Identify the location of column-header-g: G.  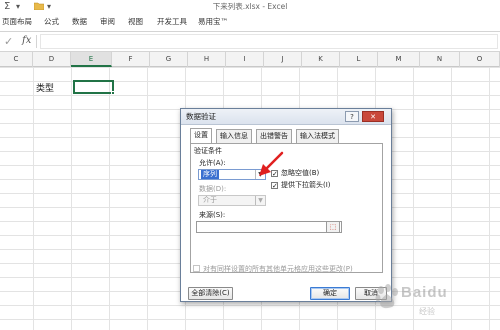
(169, 59).